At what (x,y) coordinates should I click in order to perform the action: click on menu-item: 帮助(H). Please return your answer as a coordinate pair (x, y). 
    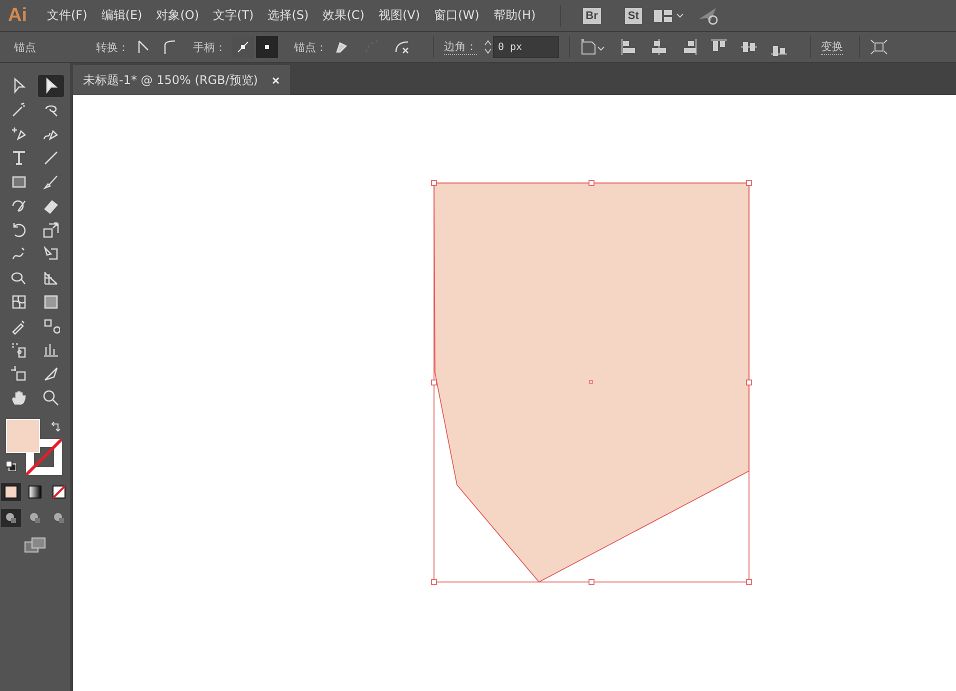
    Looking at the image, I should click on (514, 15).